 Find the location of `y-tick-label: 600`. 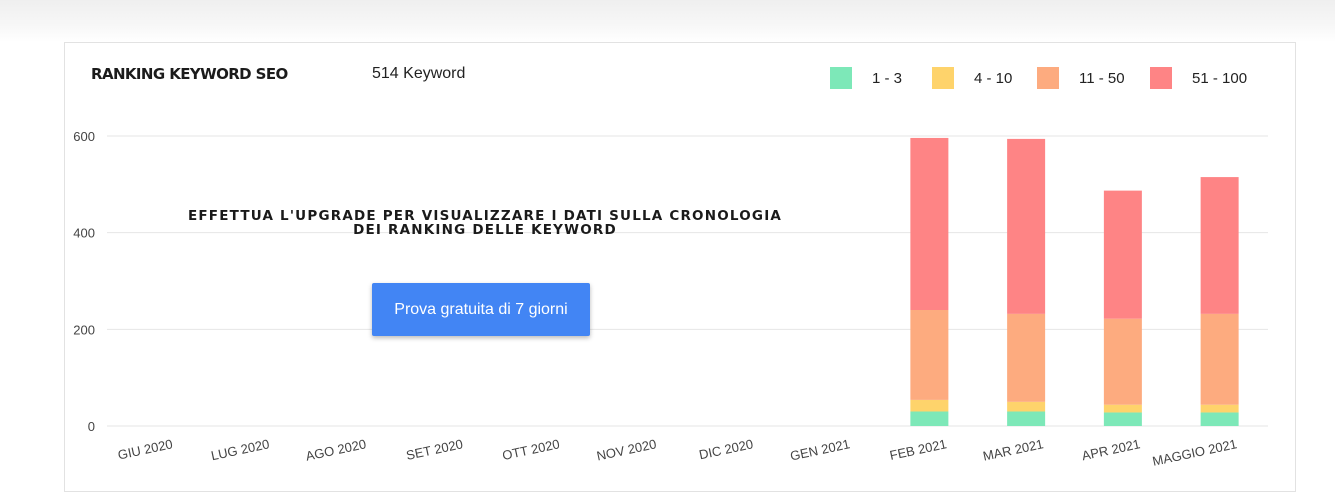

y-tick-label: 600 is located at coordinates (84, 136).